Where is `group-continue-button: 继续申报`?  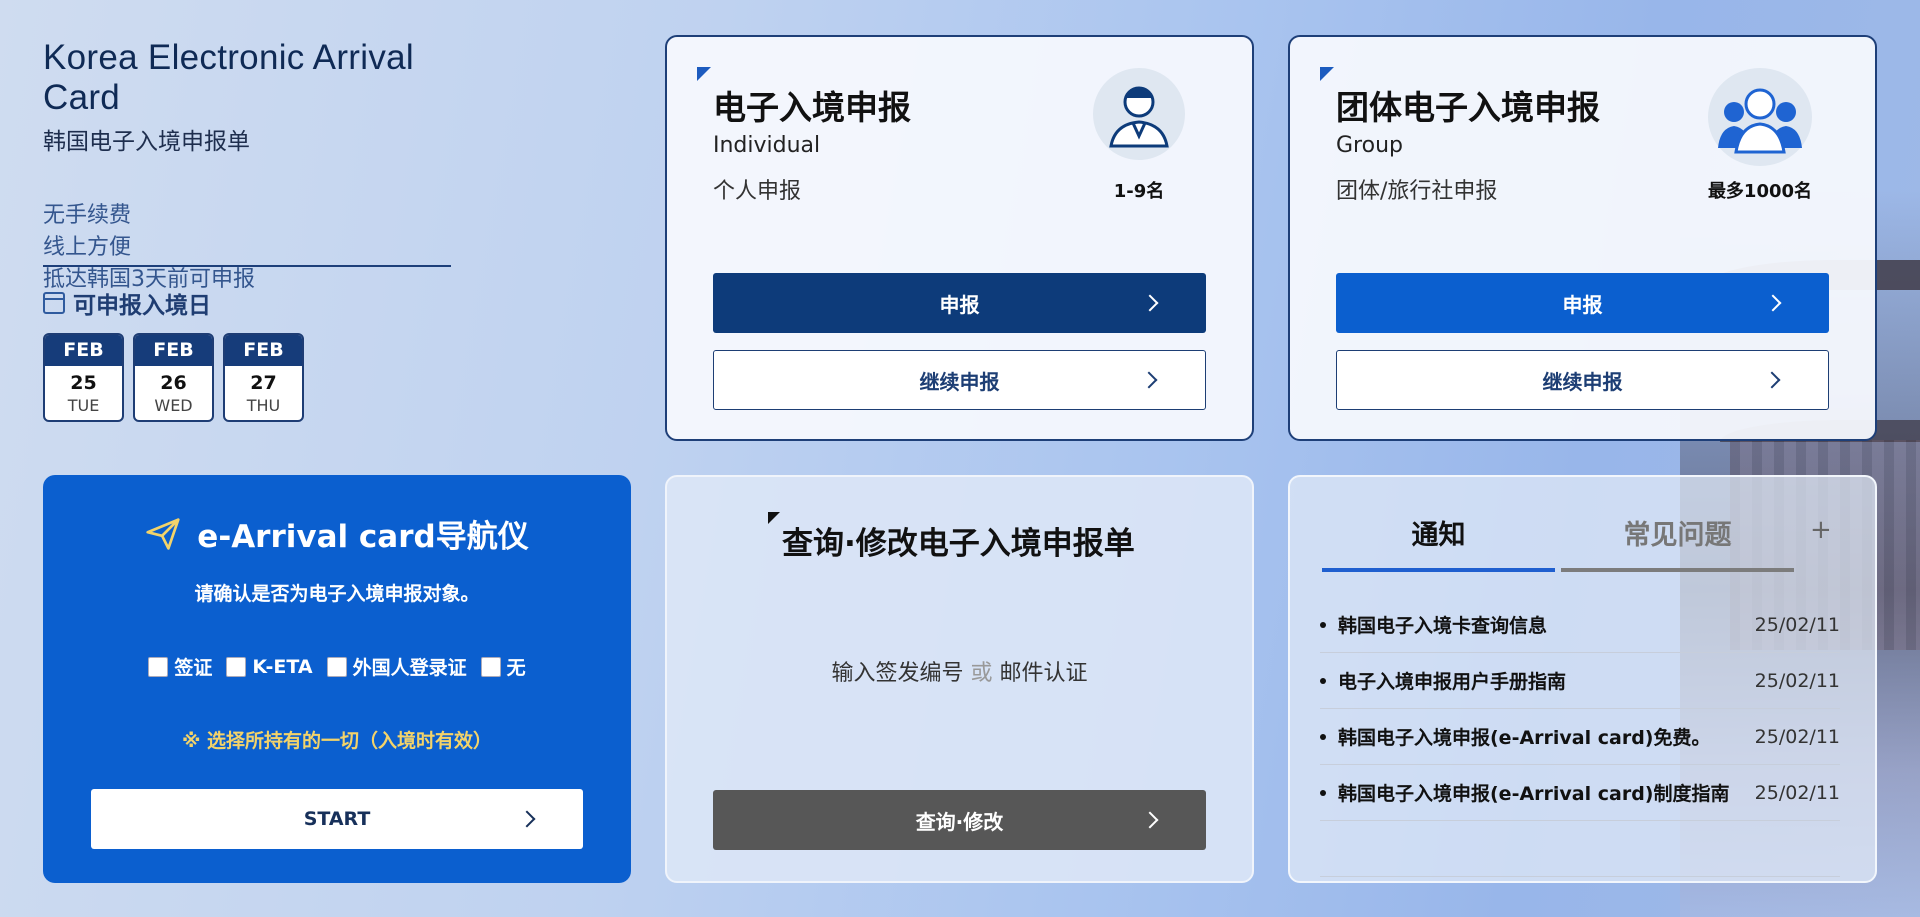 group-continue-button: 继续申报 is located at coordinates (1582, 380).